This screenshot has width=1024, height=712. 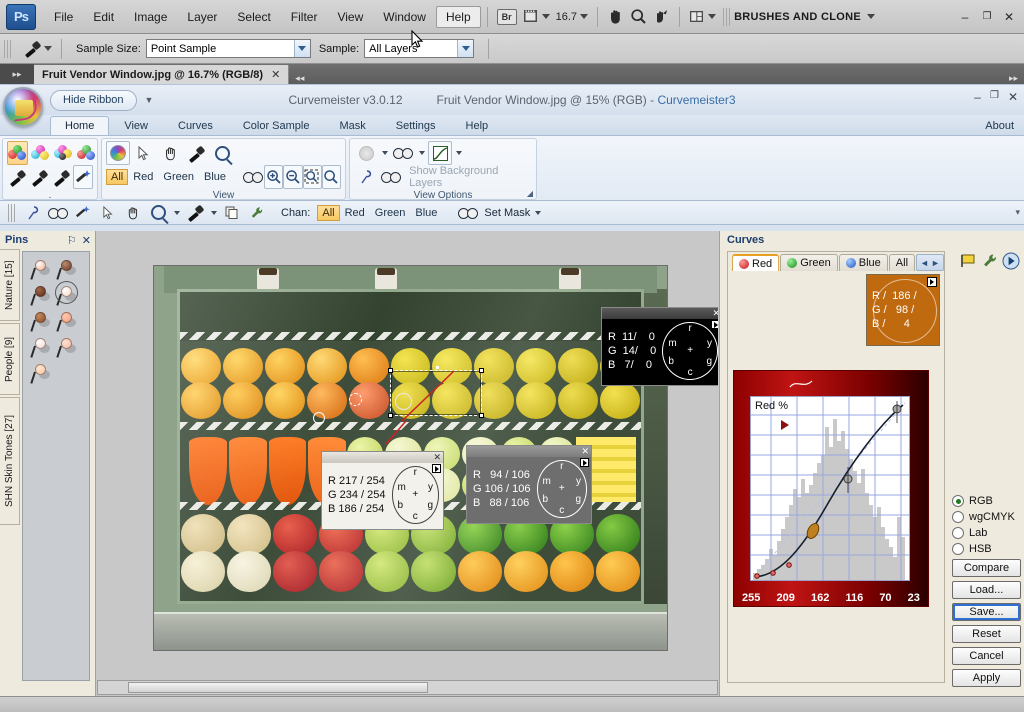 I want to click on ribbon-tab-view: View, so click(x=136, y=125).